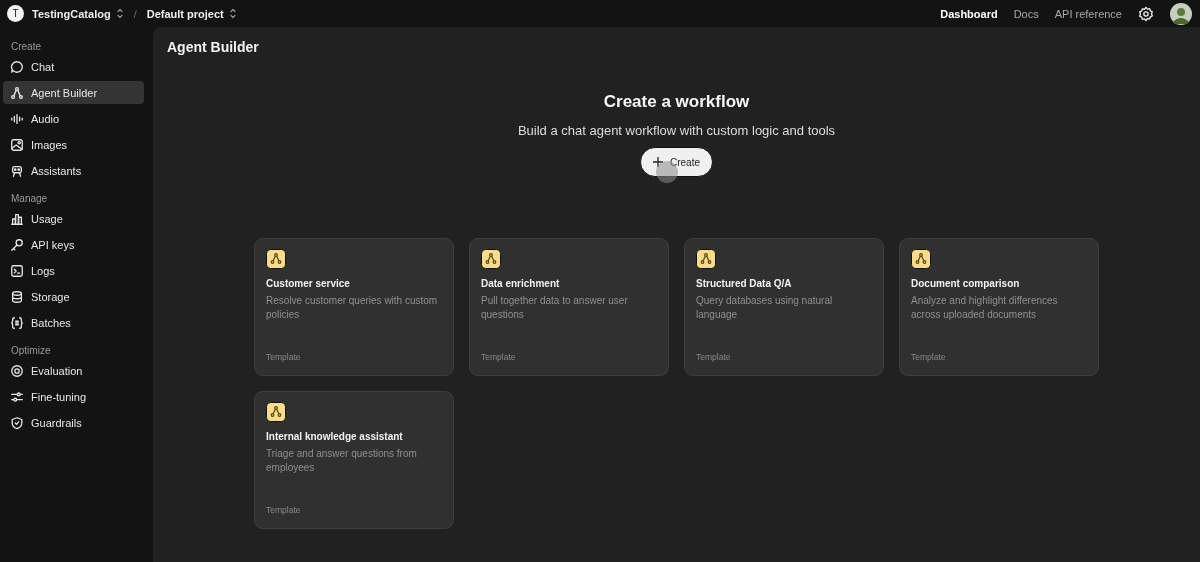 The image size is (1200, 562). What do you see at coordinates (17, 296) in the screenshot?
I see `database-icon` at bounding box center [17, 296].